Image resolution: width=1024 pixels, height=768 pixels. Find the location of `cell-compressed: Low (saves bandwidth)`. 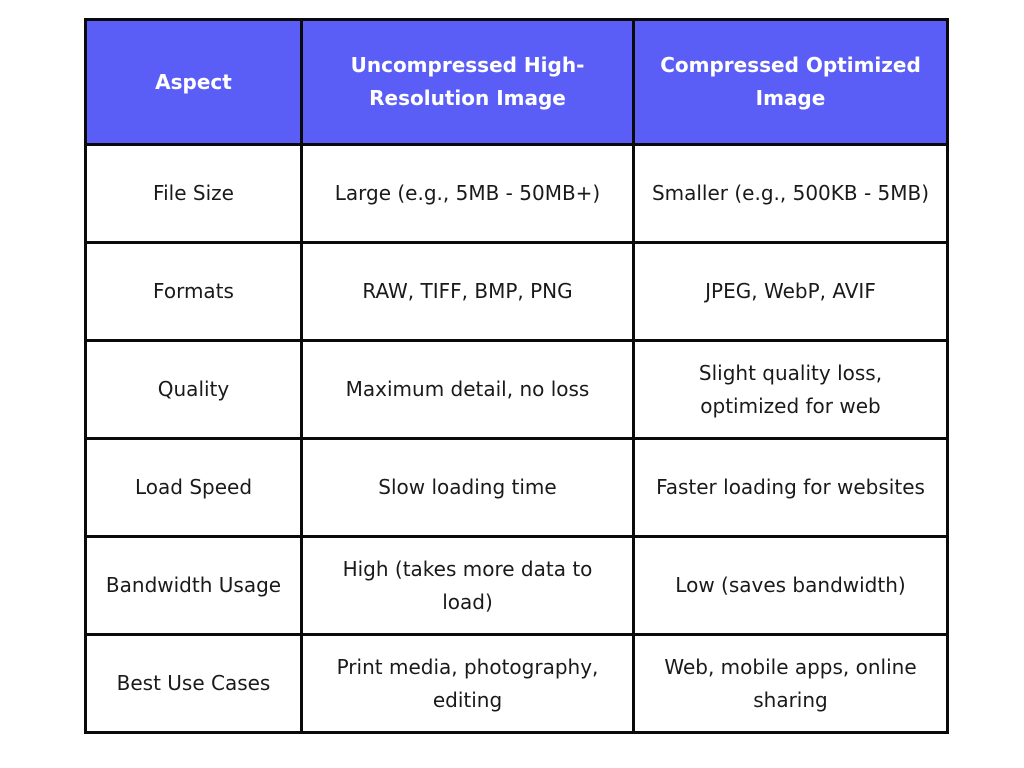

cell-compressed: Low (saves bandwidth) is located at coordinates (790, 585).